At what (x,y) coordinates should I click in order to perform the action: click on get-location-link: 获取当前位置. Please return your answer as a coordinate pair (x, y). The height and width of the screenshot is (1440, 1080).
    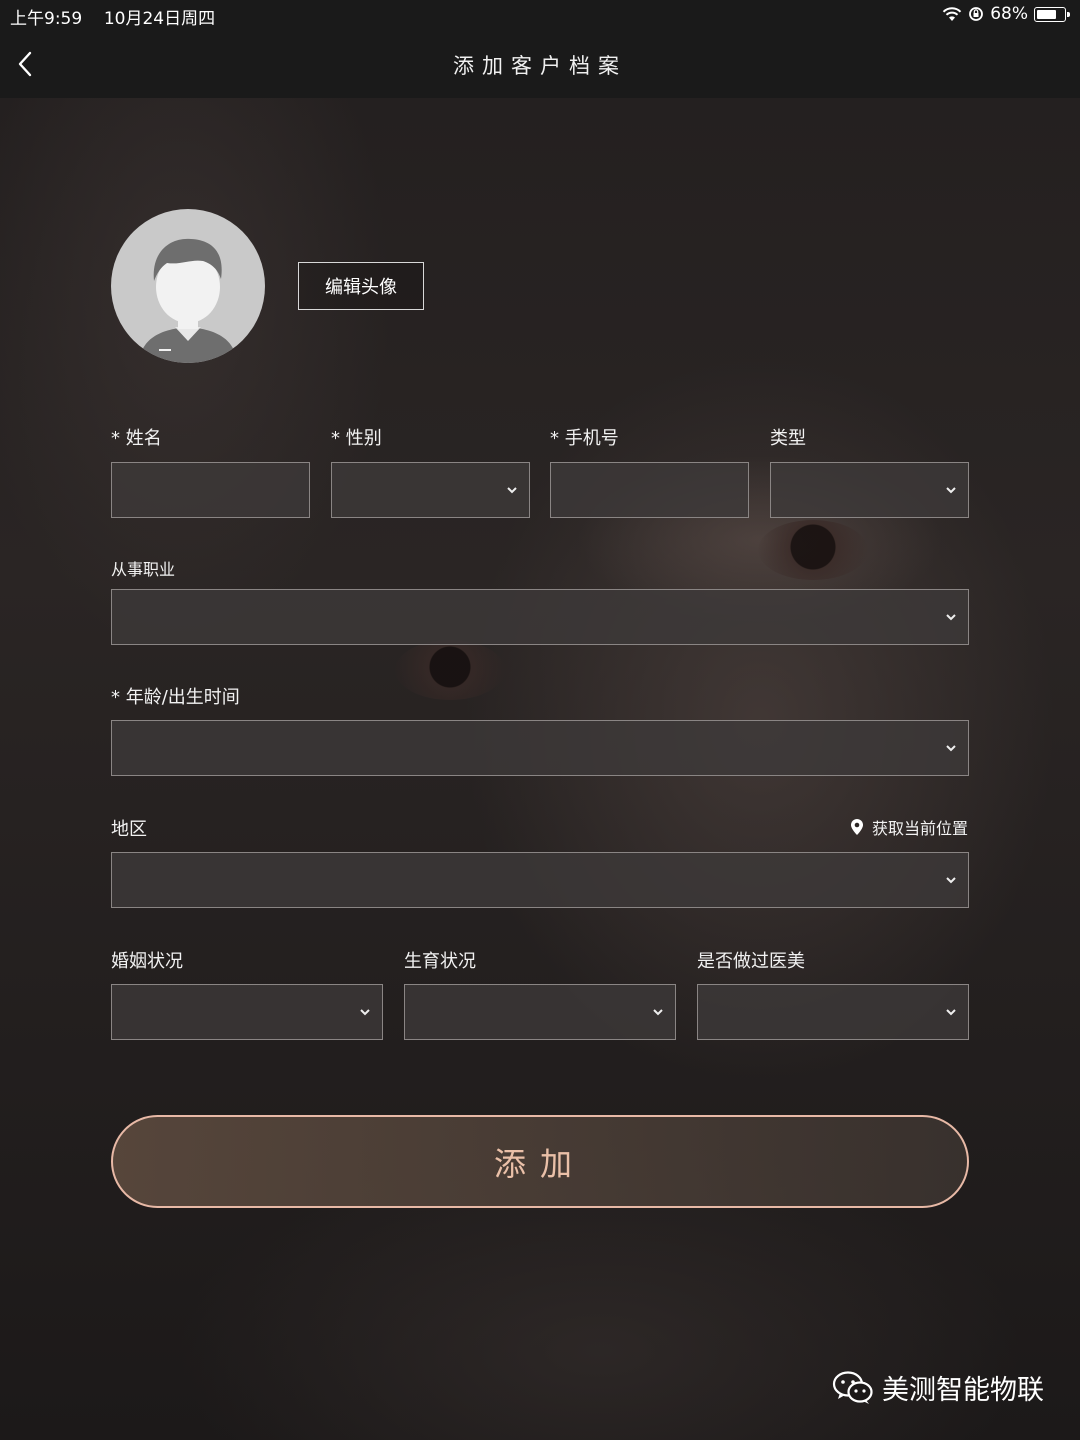
    Looking at the image, I should click on (909, 827).